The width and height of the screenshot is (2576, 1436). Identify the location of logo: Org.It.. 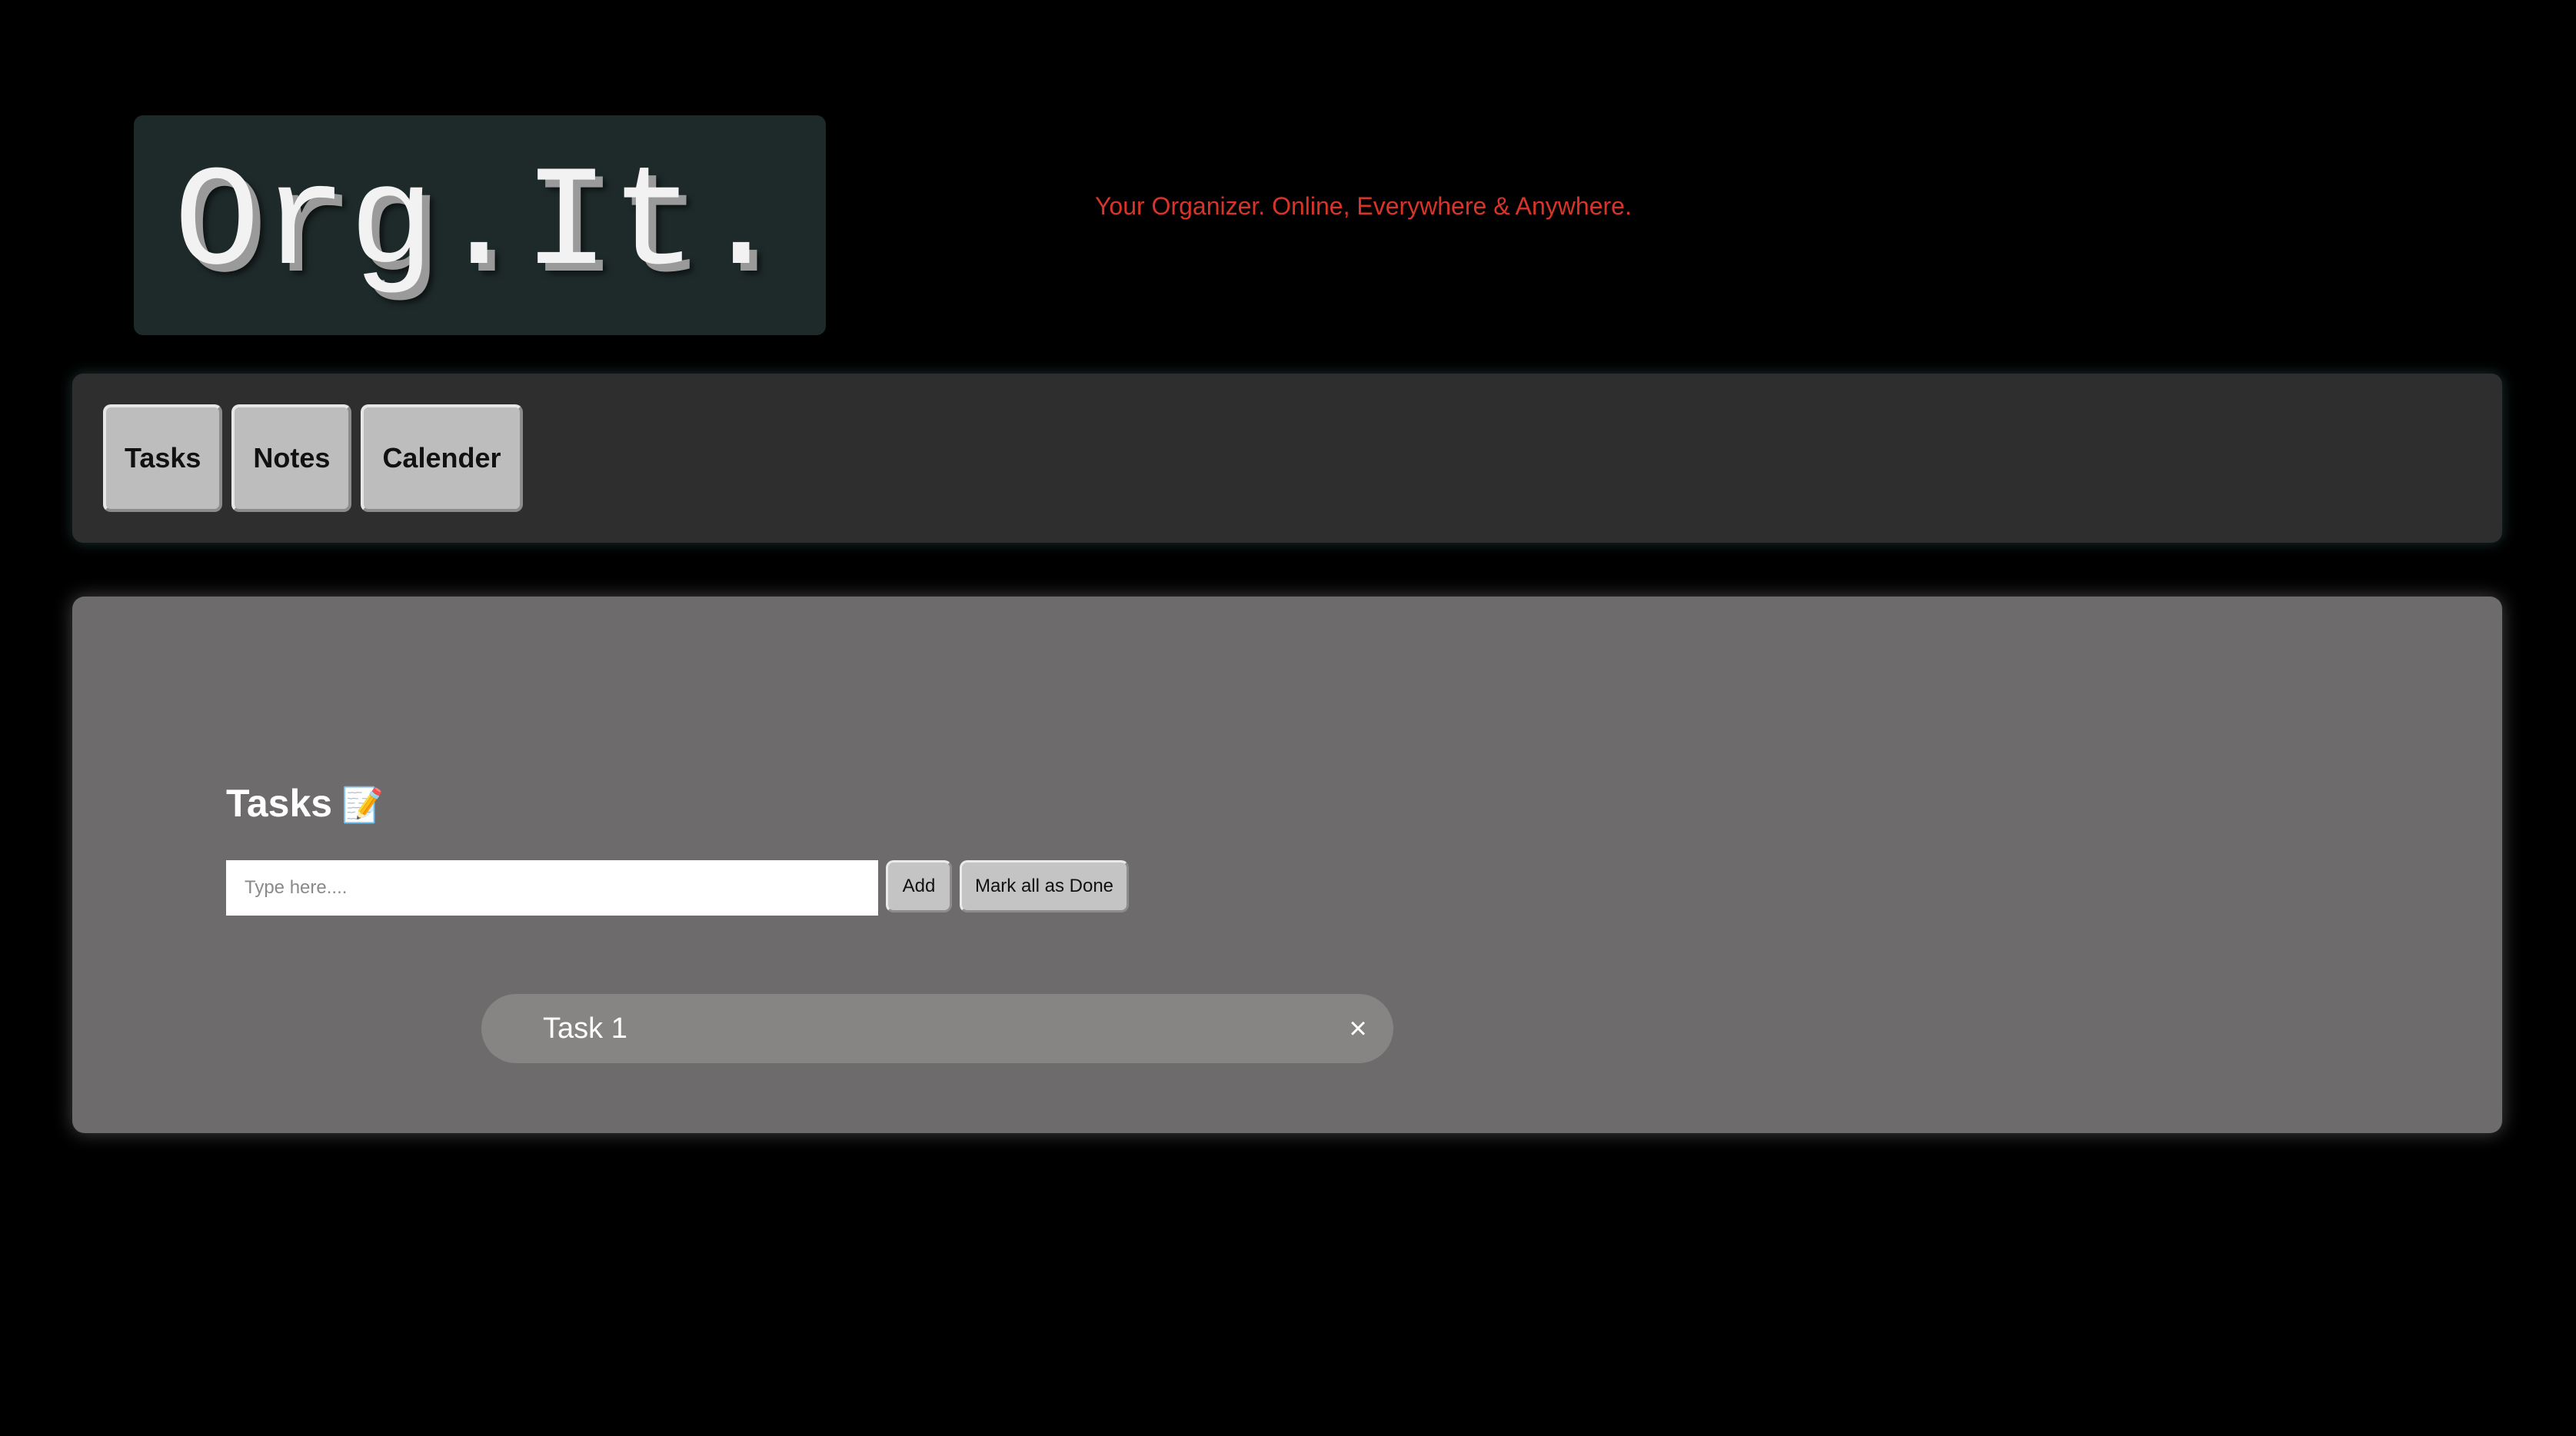
(480, 225).